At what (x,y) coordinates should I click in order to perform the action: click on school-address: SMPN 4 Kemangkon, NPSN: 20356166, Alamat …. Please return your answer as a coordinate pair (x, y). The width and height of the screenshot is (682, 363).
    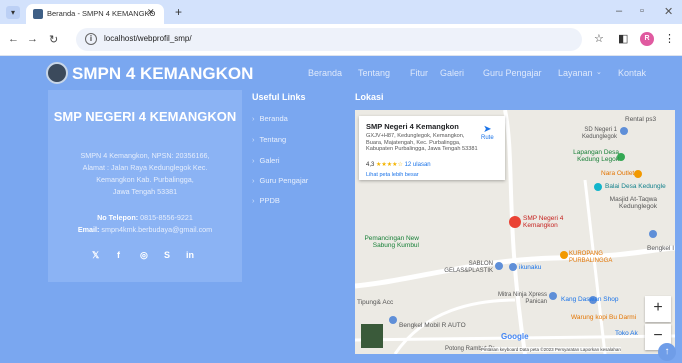
    Looking at the image, I should click on (145, 173).